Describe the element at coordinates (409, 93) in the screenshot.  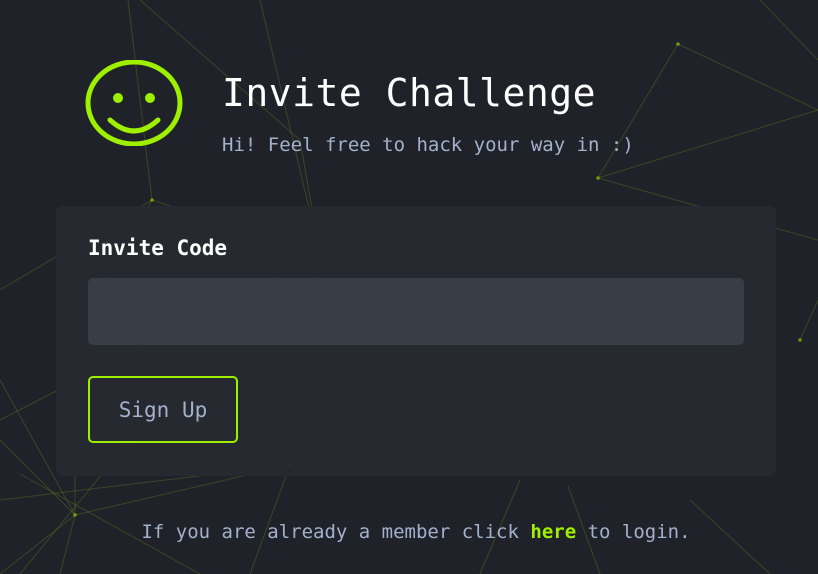
I see `page-title: Invite Challenge` at that location.